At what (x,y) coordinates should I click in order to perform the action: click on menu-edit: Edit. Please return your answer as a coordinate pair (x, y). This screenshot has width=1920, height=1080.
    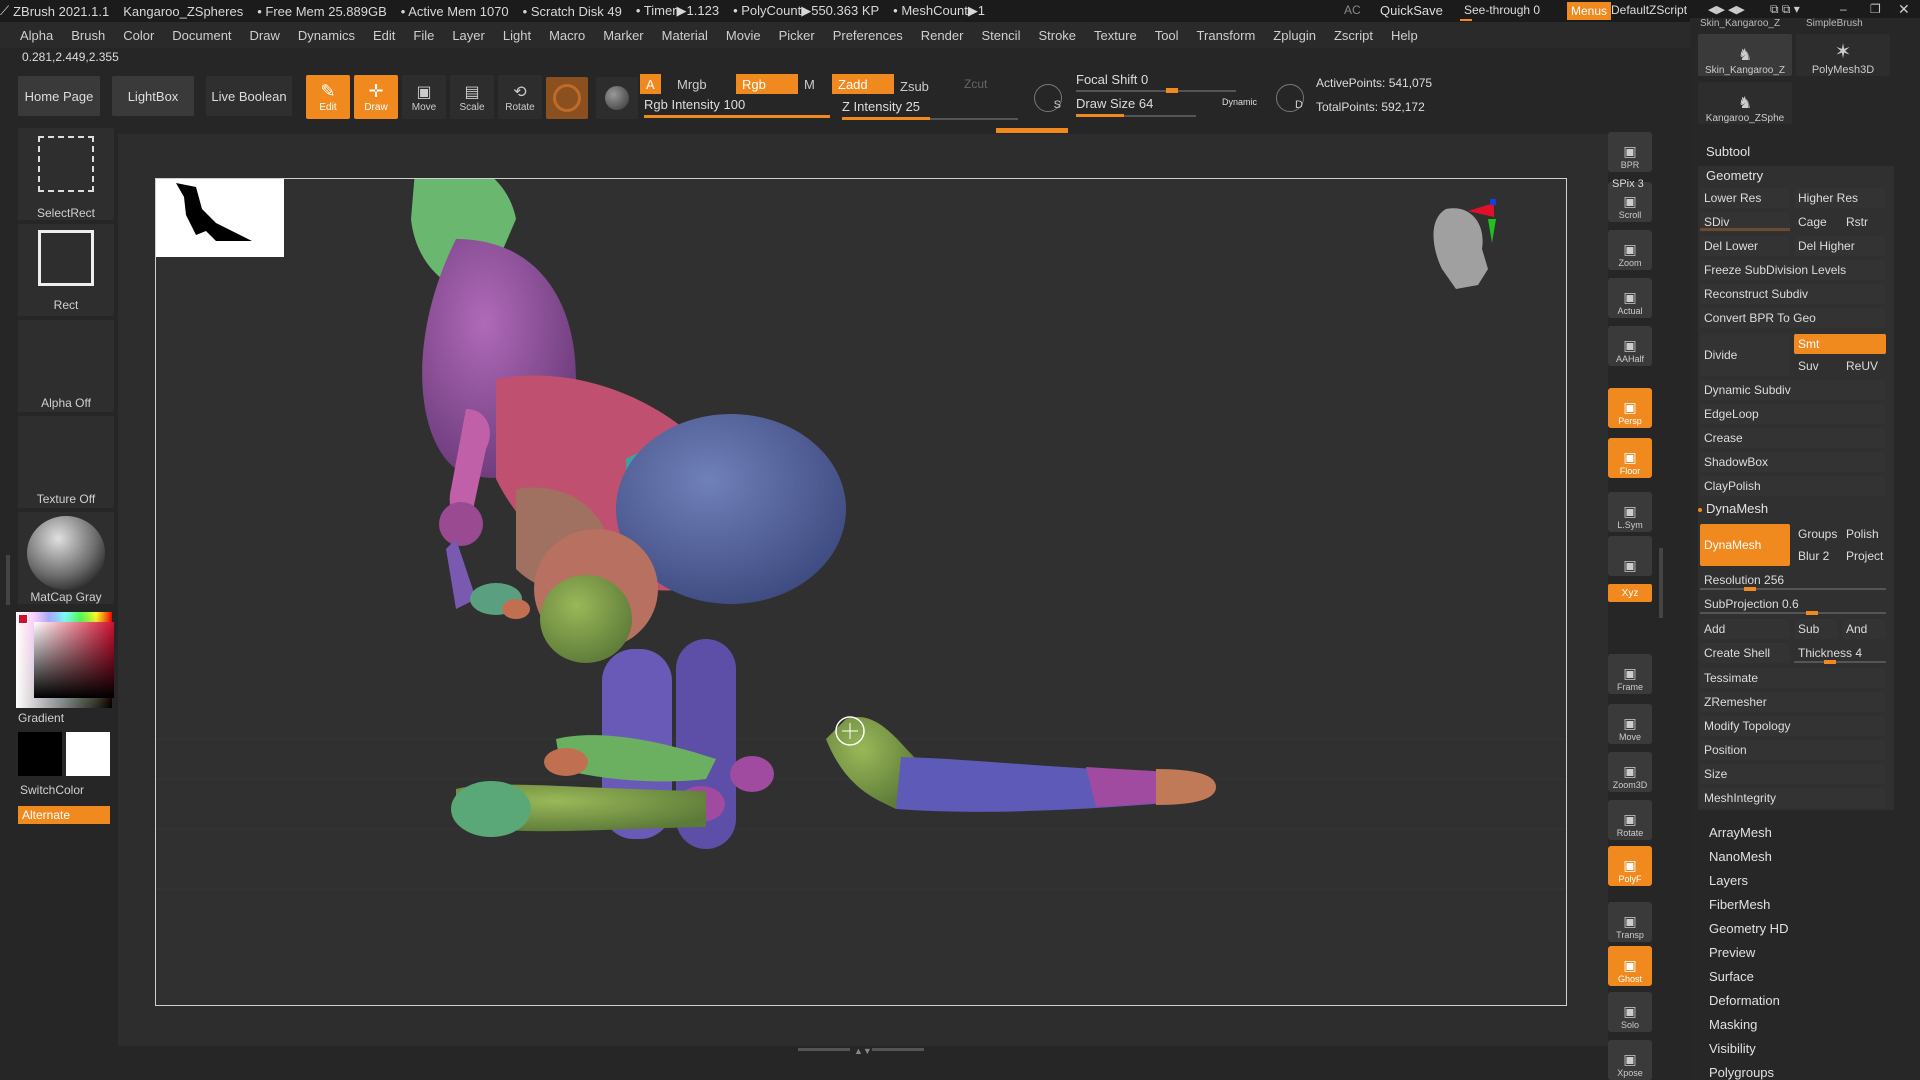
    Looking at the image, I should click on (384, 35).